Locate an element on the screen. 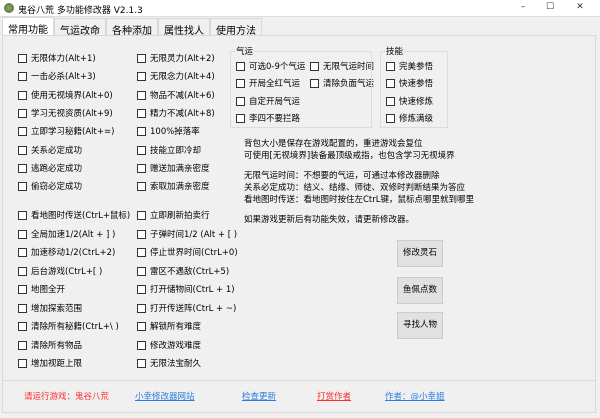  tab-2: 各种添加 is located at coordinates (132, 27).